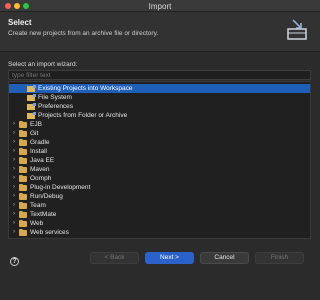 This screenshot has height=300, width=320. I want to click on tree-item-label: Preferences, so click(56, 106).